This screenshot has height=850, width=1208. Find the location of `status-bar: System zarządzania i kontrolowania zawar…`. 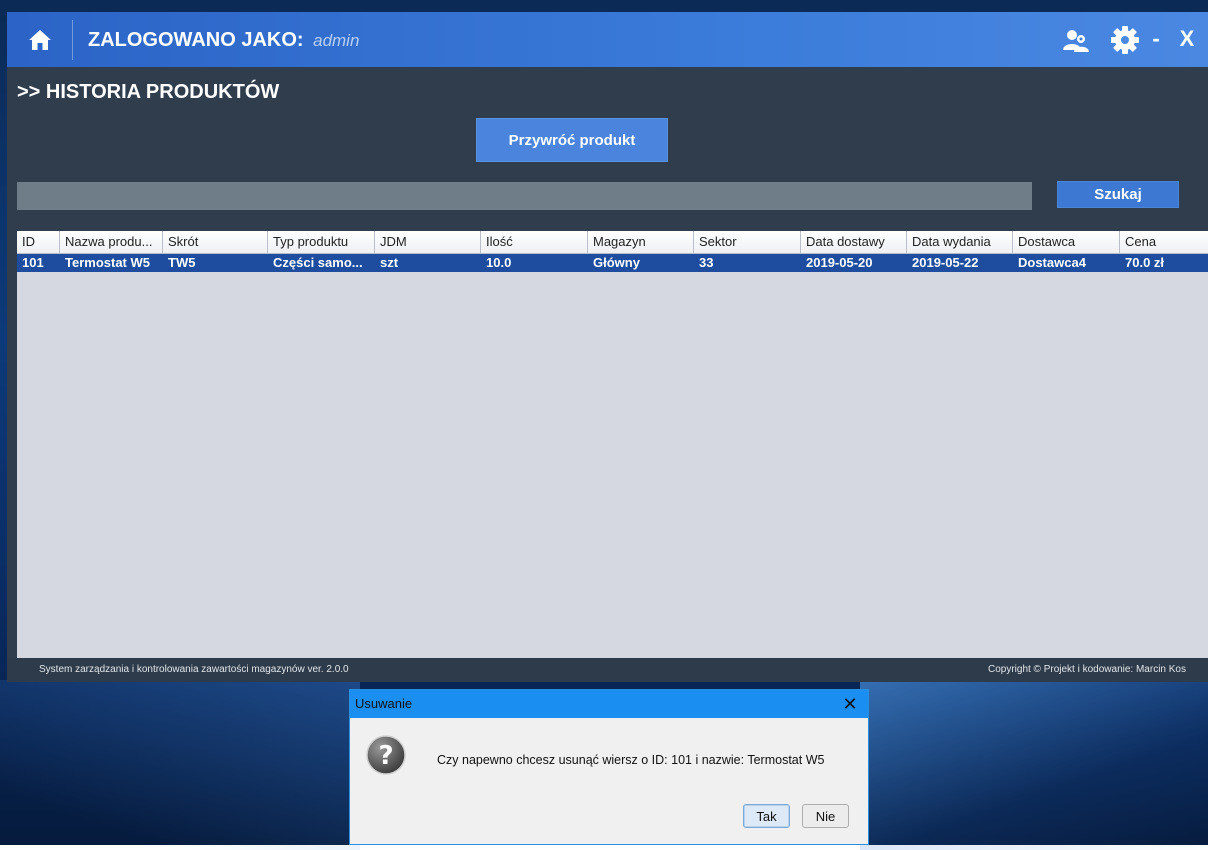

status-bar: System zarządzania i kontrolowania zawar… is located at coordinates (607, 670).